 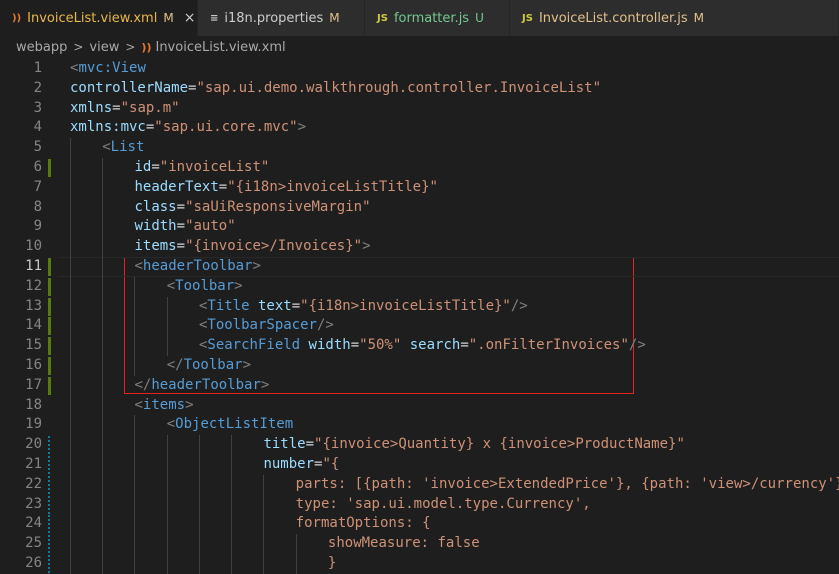 What do you see at coordinates (613, 18) in the screenshot?
I see `tab-label: InvoiceList.controller.js` at bounding box center [613, 18].